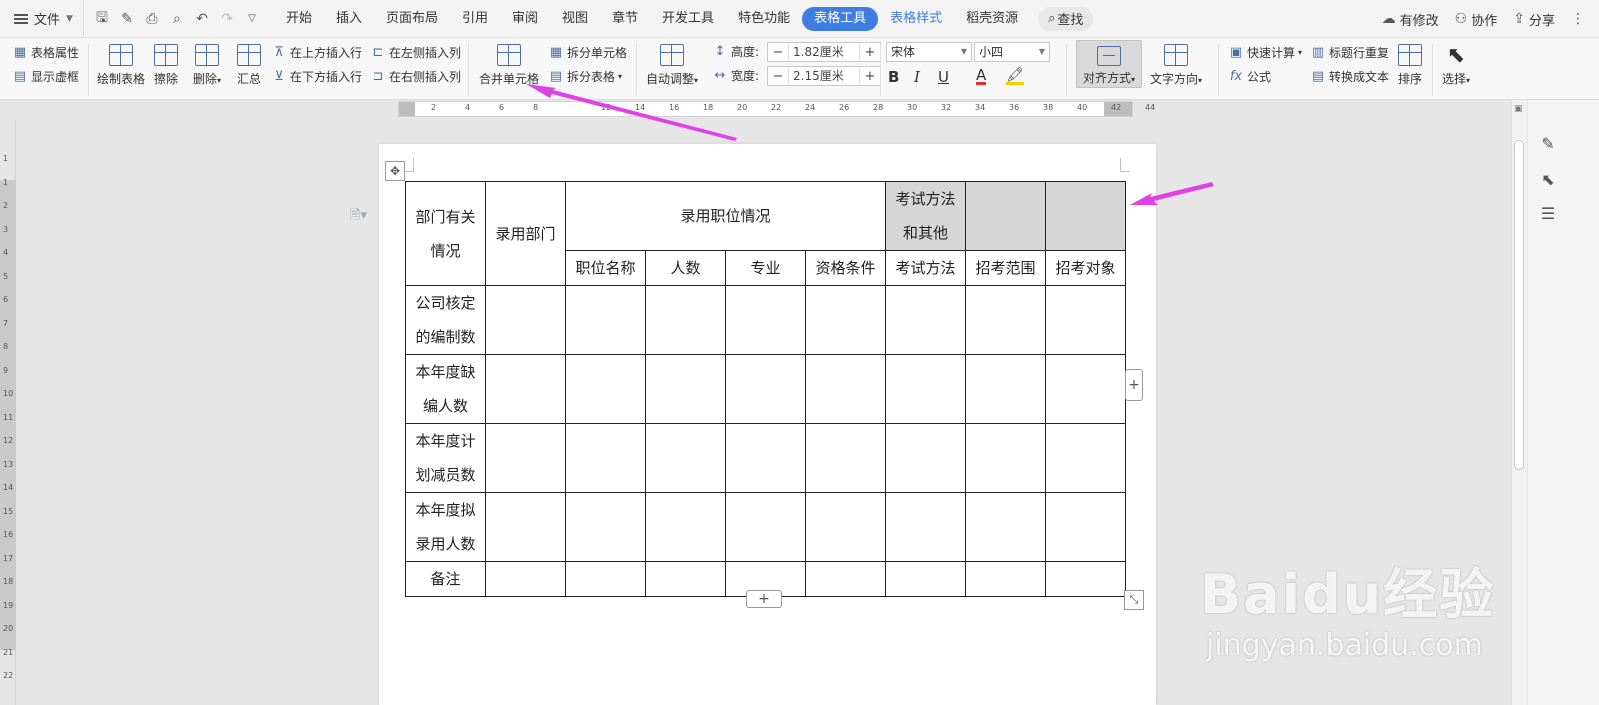  What do you see at coordinates (45, 52) in the screenshot?
I see `table-props-button: ▦ 表格属性` at bounding box center [45, 52].